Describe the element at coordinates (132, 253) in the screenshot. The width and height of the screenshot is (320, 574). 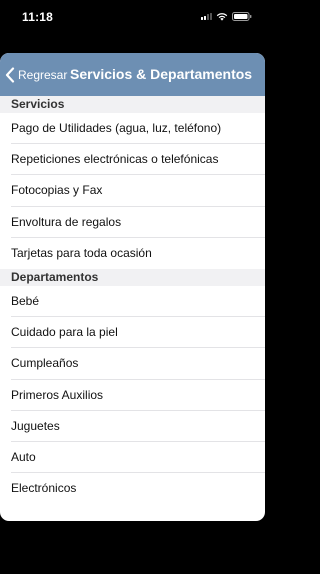
I see `list-item-tarjetas: Tarjetas para toda ocasión` at that location.